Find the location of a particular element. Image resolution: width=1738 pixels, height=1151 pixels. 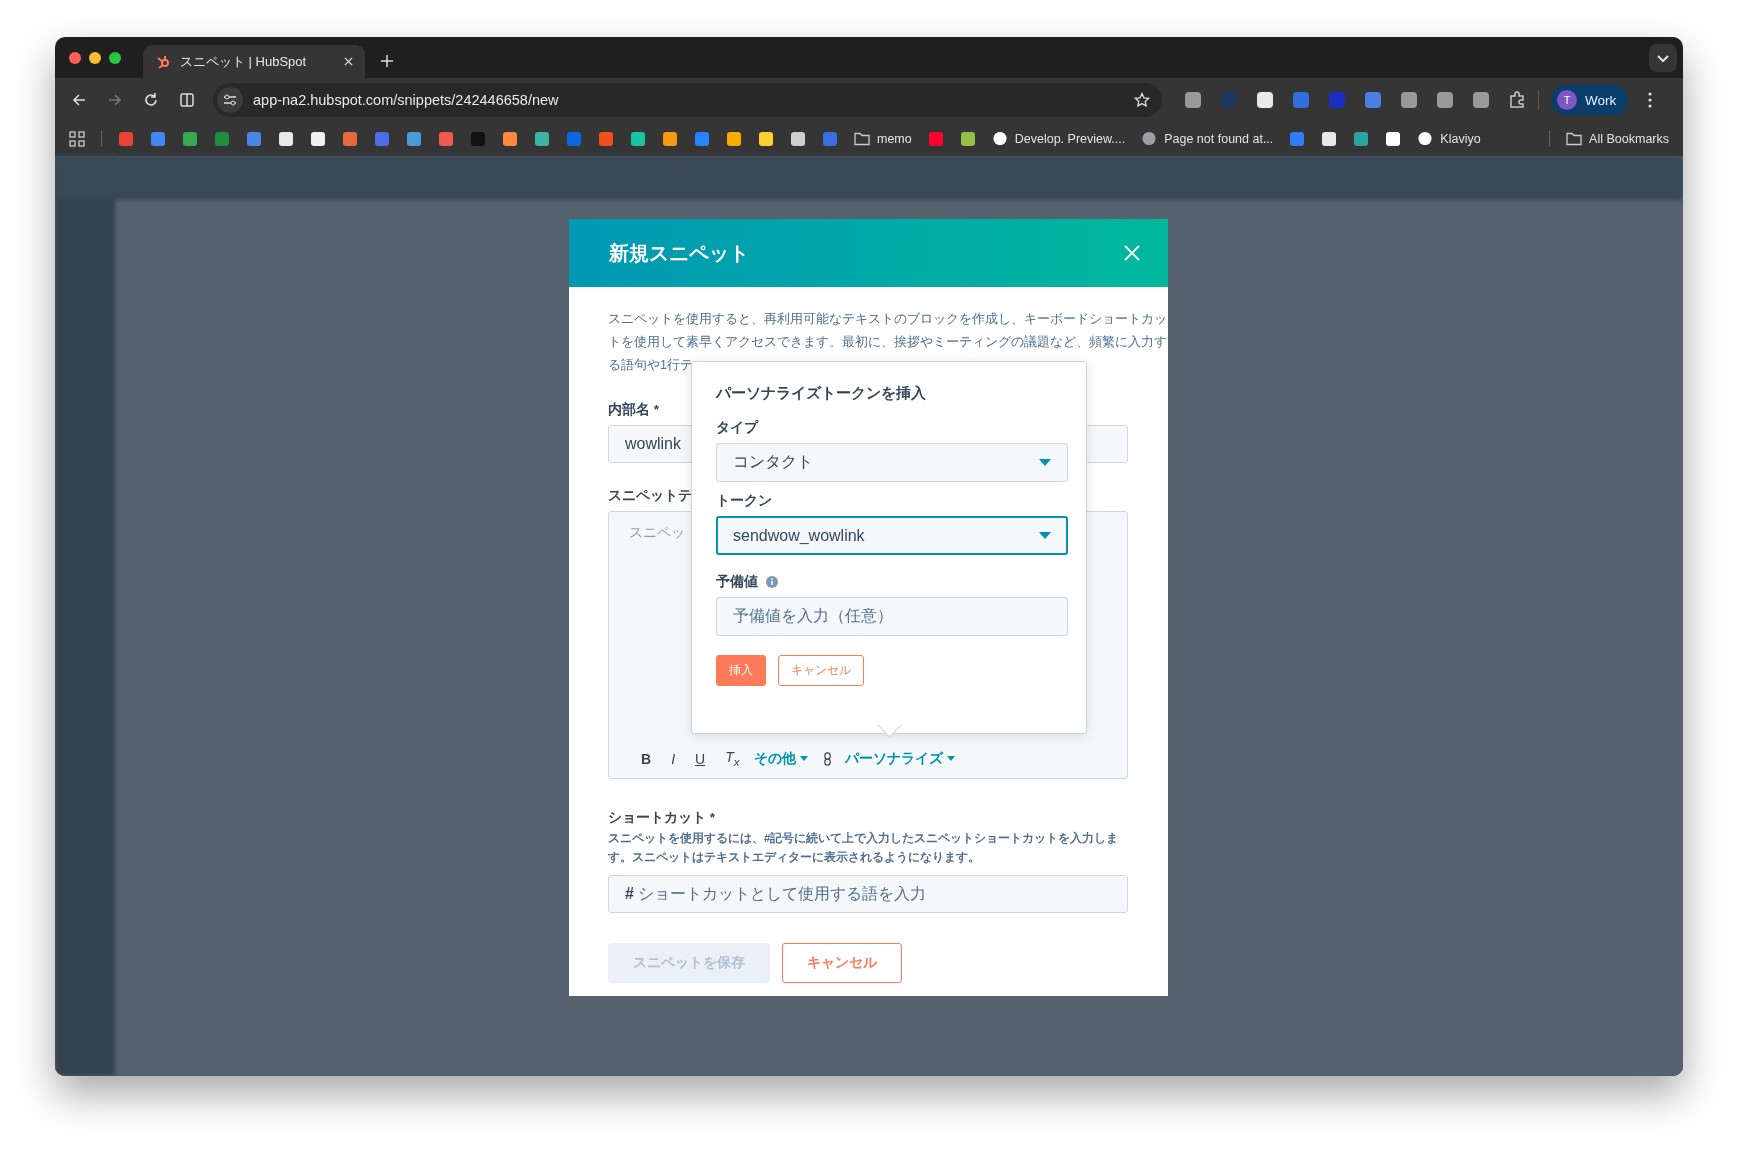

help-text: スニペットを使用するには、#記号に続いて上で入力したスニペットショートカットを入力します。スニペットはテキストエディターに表示されるようになります。 is located at coordinates (864, 848).